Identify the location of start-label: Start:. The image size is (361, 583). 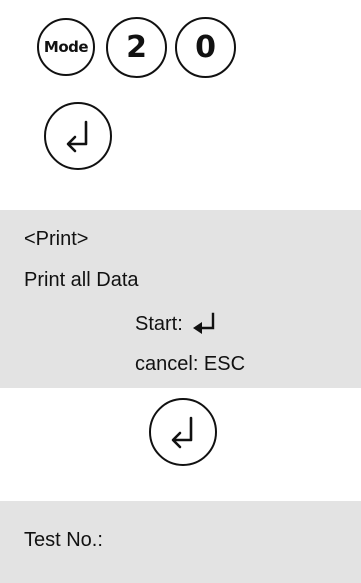
(159, 324).